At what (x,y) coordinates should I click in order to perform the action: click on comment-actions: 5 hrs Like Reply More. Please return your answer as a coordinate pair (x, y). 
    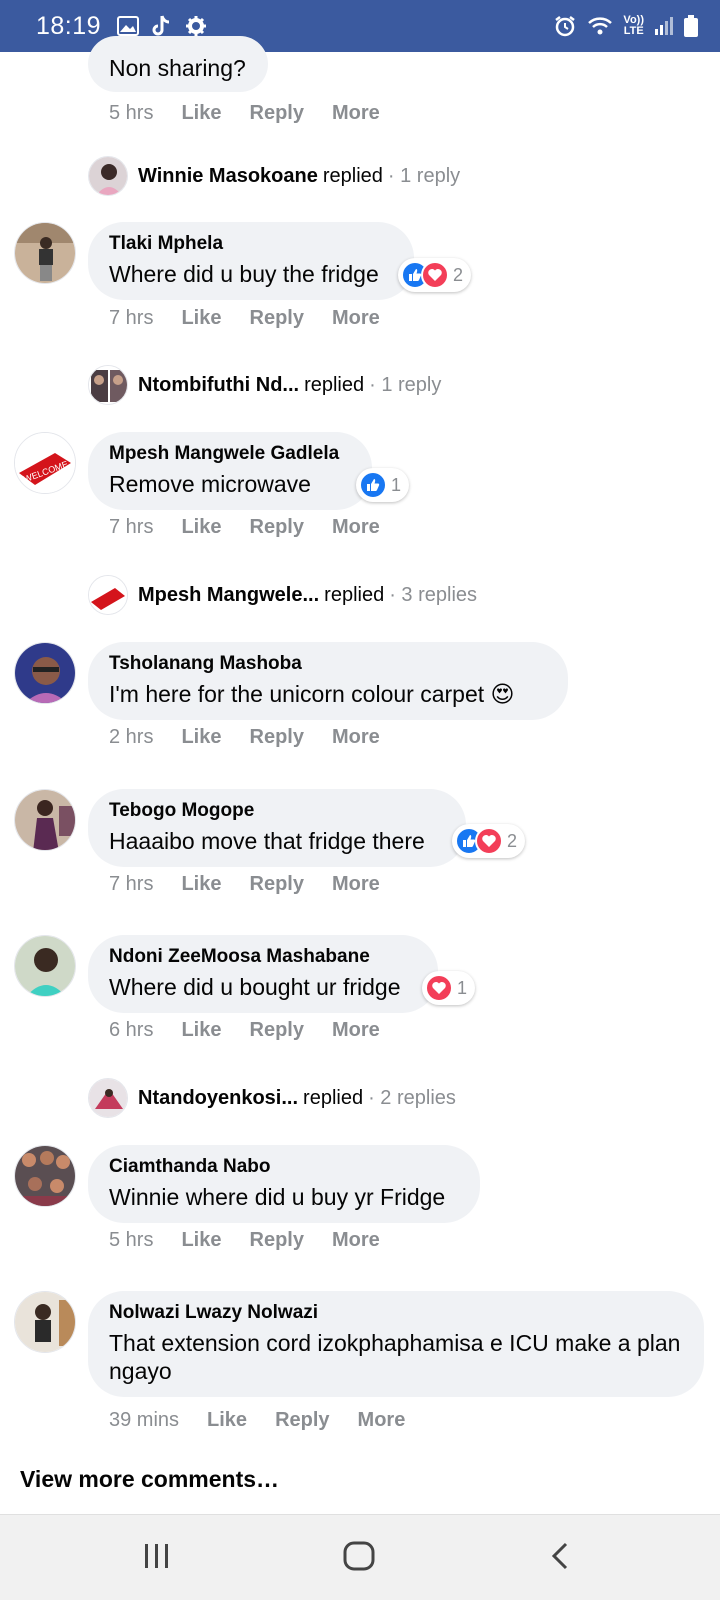
    Looking at the image, I should click on (258, 1240).